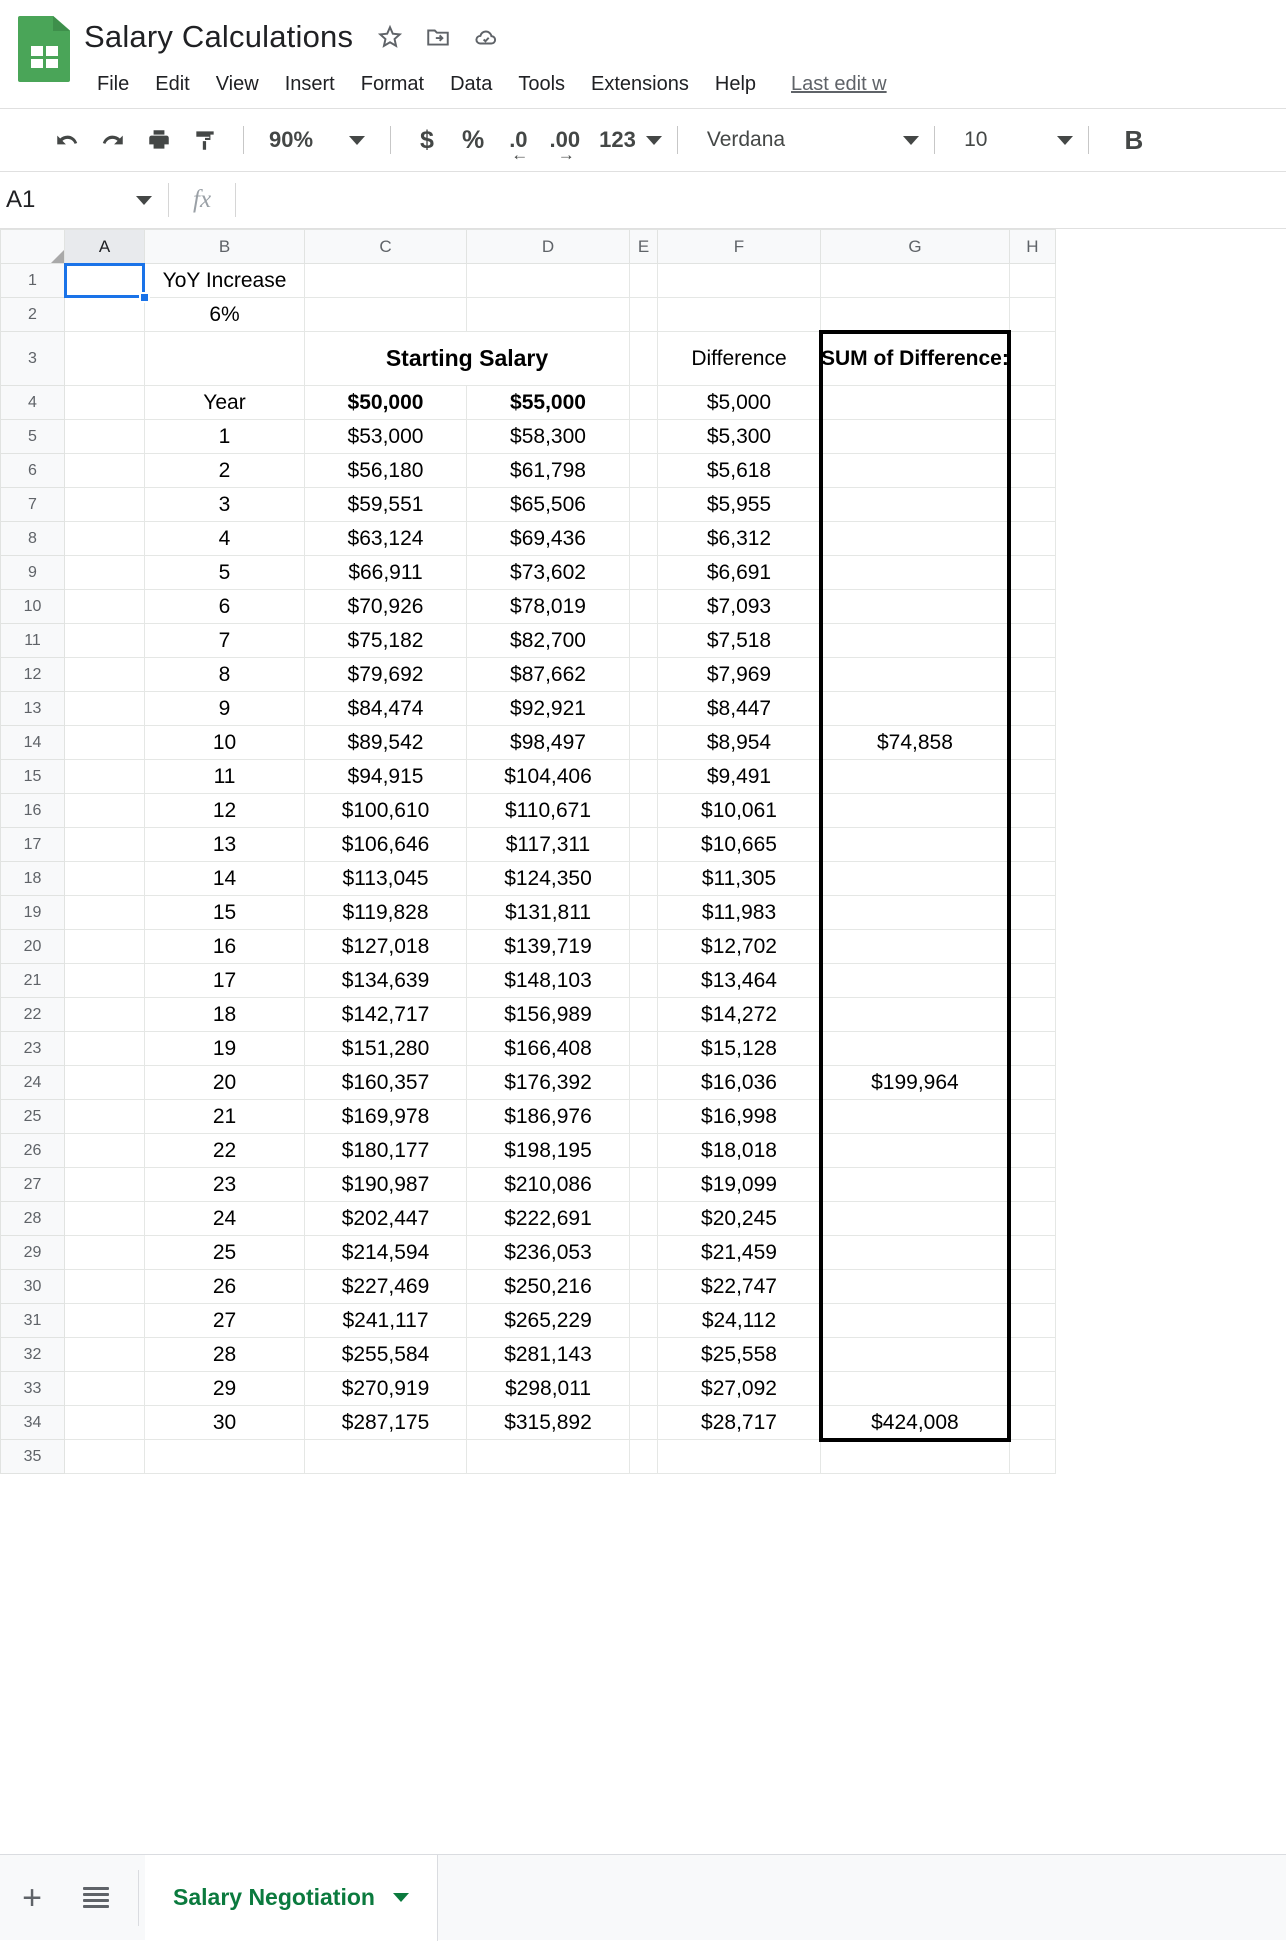 This screenshot has height=1941, width=1286. What do you see at coordinates (225, 675) in the screenshot?
I see `cell-year-8: 8` at bounding box center [225, 675].